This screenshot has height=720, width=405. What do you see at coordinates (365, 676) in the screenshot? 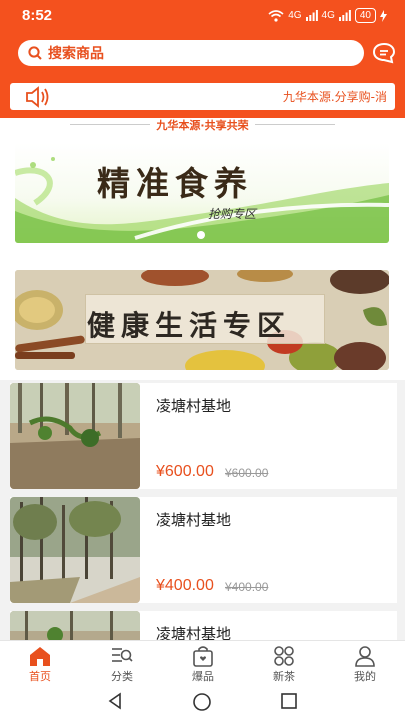
I see `tab-mine-label: 我的` at bounding box center [365, 676].